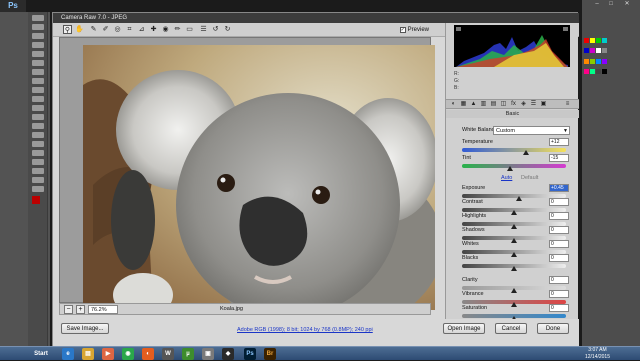  Describe the element at coordinates (514, 150) in the screenshot. I see `temperature-slider` at that location.